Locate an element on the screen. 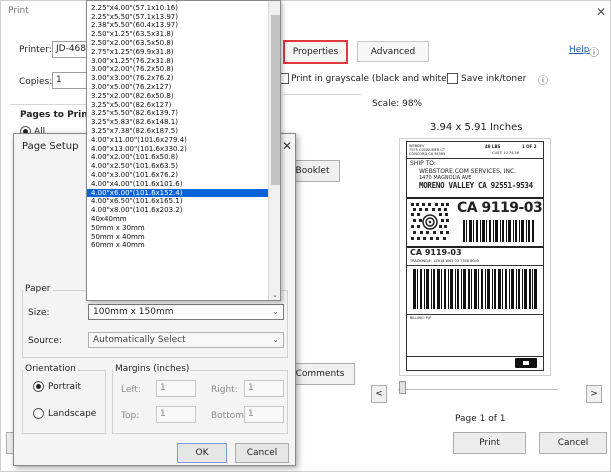 The width and height of the screenshot is (611, 472). size-option: 4.00"x8.00"(101.6x203.2) is located at coordinates (177, 210).